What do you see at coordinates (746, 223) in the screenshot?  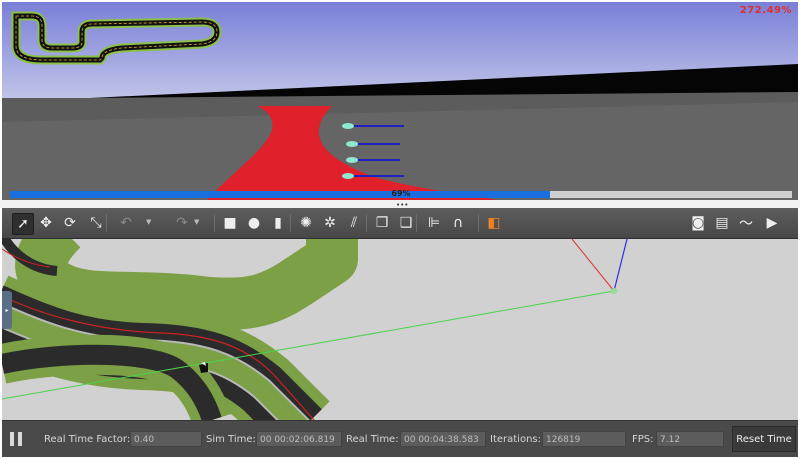 I see `plot-icon: 〜` at bounding box center [746, 223].